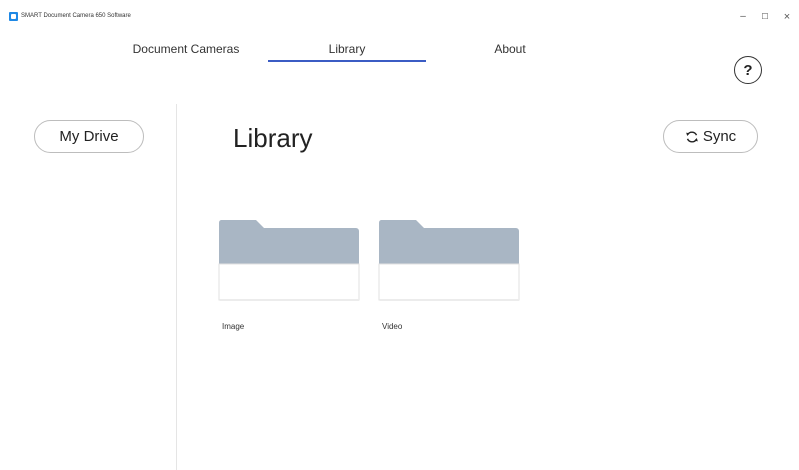 Image resolution: width=799 pixels, height=470 pixels. I want to click on folder-label-image: Image, so click(233, 326).